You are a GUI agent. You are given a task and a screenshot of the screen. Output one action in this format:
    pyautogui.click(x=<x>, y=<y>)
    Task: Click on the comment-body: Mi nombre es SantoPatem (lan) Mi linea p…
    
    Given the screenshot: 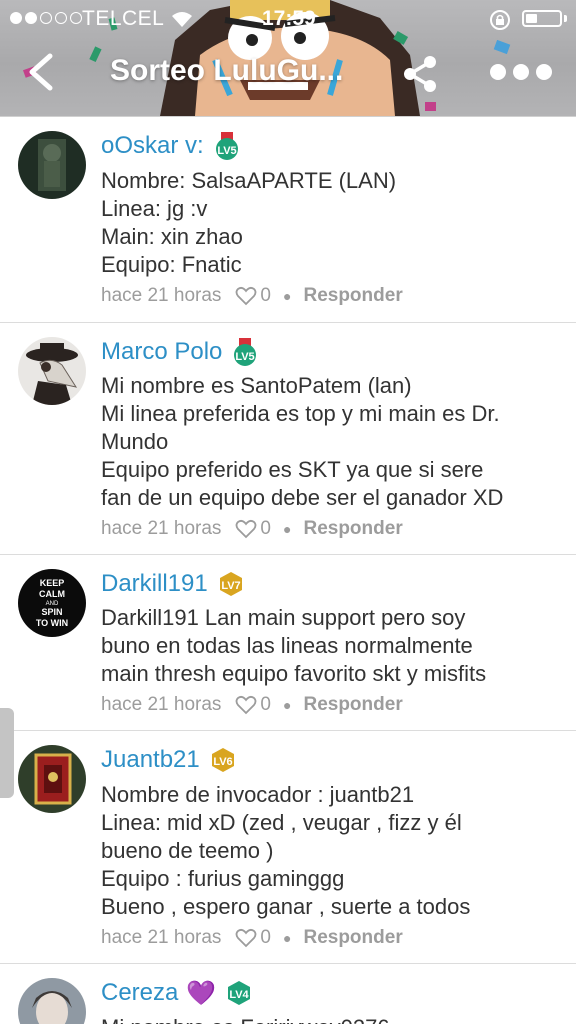 What is the action you would take?
    pyautogui.click(x=302, y=442)
    